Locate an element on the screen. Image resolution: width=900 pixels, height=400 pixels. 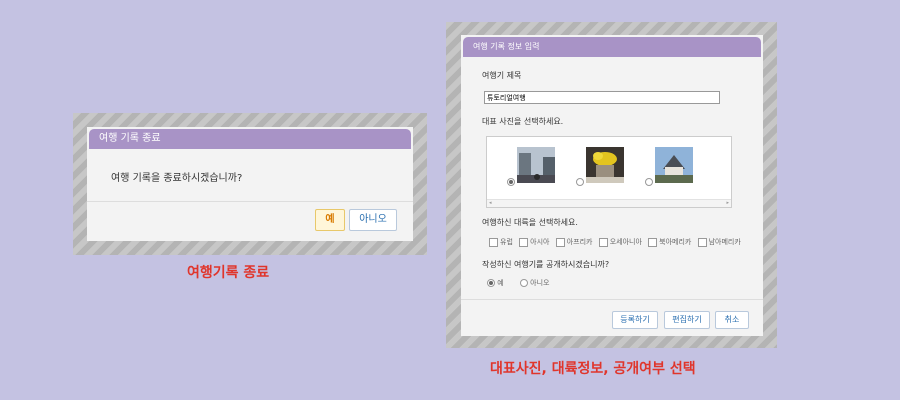
continent-checkbox-row: 유럽 아시아 아프리카 오세아니아 북아메리카 남아메리카 is located at coordinates (615, 242).